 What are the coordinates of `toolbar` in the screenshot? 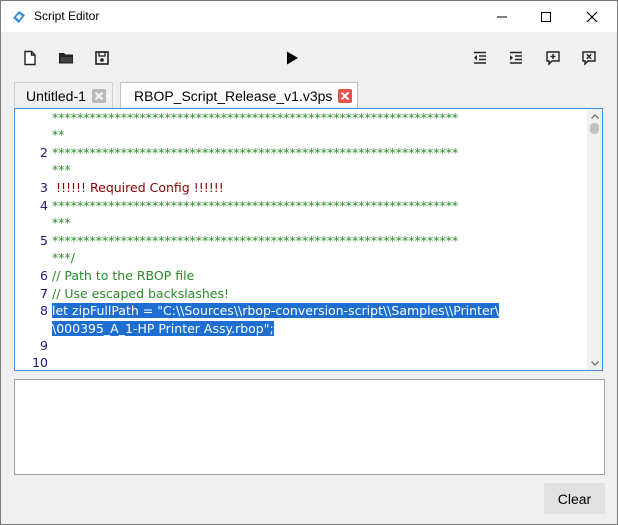 It's located at (309, 57).